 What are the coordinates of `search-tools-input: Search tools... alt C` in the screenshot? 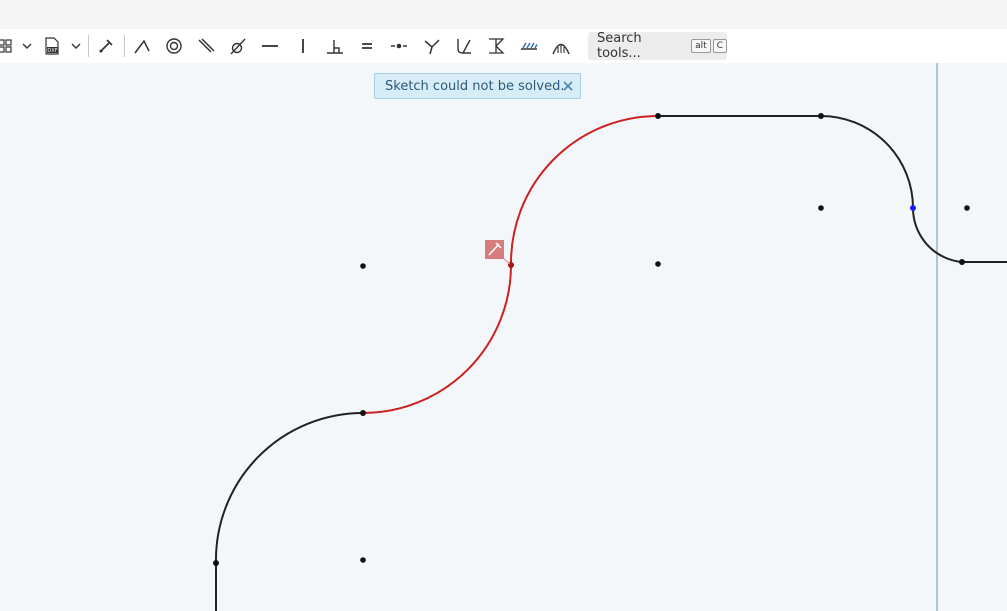 It's located at (657, 46).